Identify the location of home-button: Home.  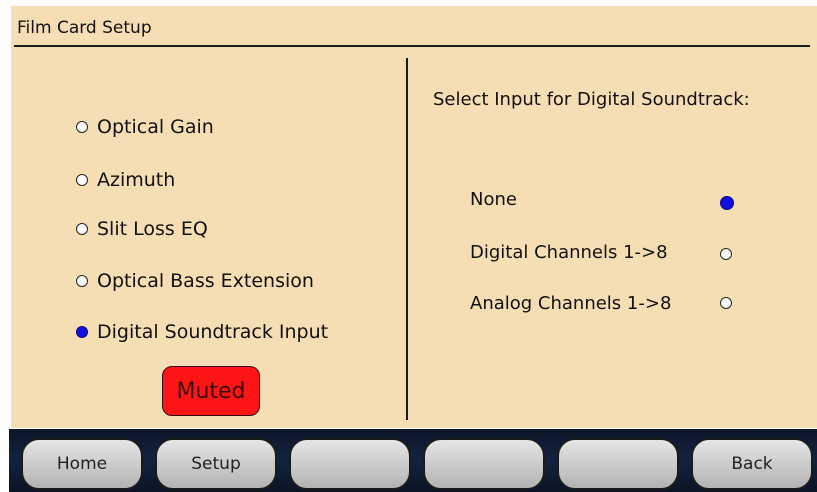
(82, 464).